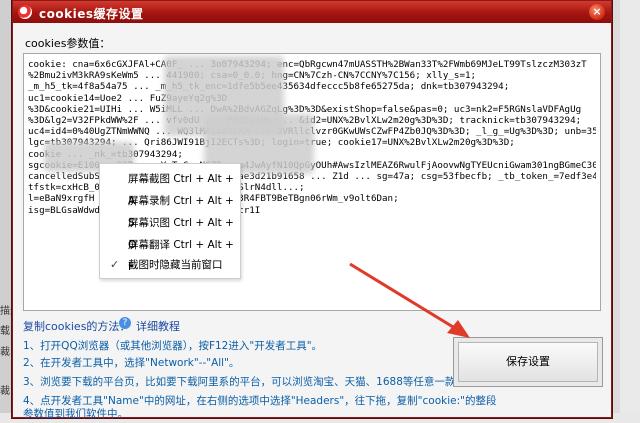 The image size is (640, 423). I want to click on menu-item-screenshot: 屏幕截图 Ctrl + Alt + A, so click(170, 187).